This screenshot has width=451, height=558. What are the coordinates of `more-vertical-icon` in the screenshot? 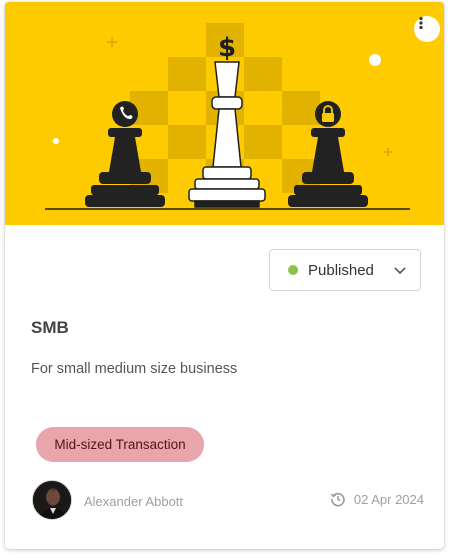 It's located at (421, 23).